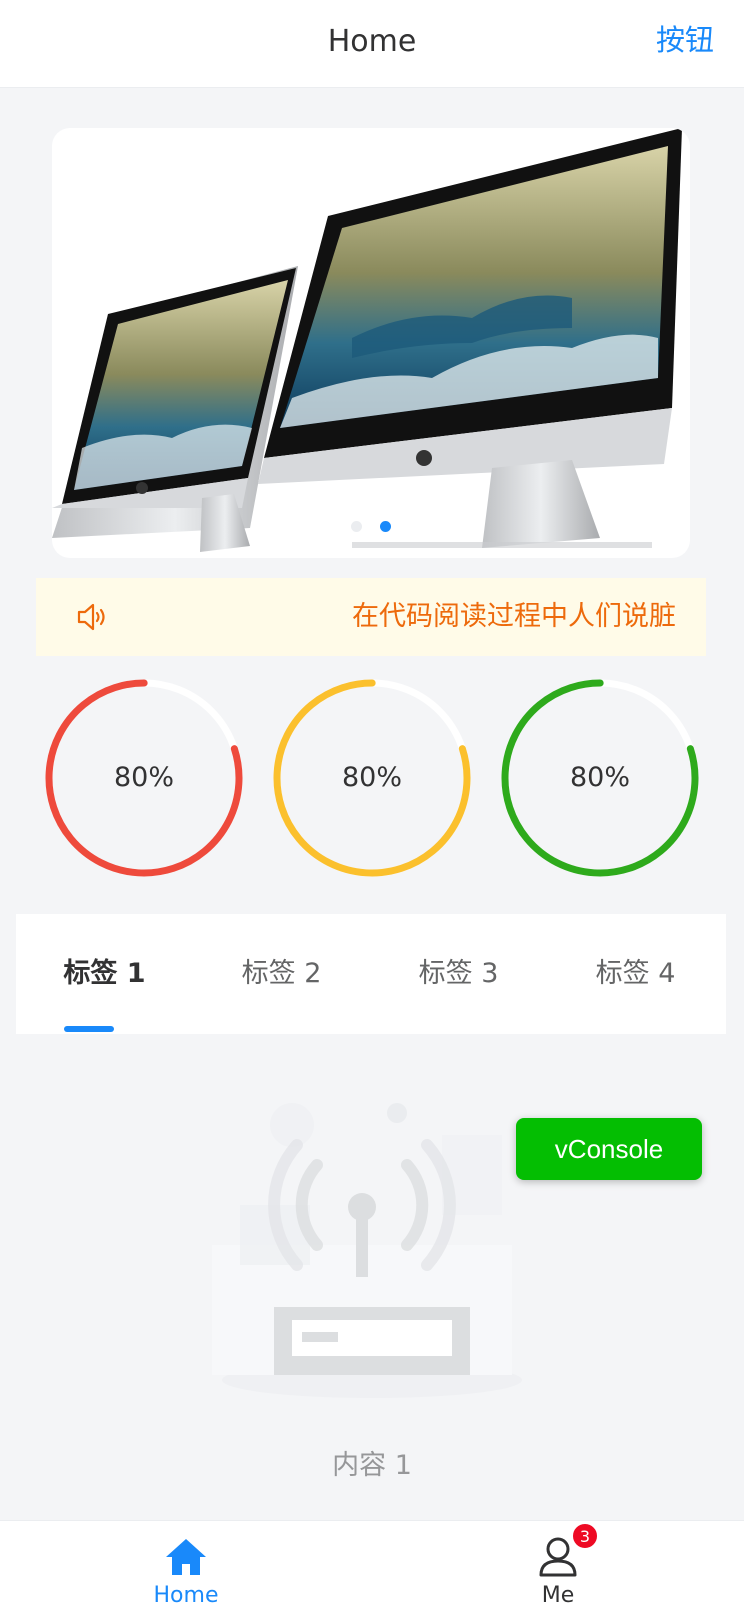 This screenshot has height=1616, width=744. What do you see at coordinates (372, 1465) in the screenshot?
I see `tab-content-text: 内容 1` at bounding box center [372, 1465].